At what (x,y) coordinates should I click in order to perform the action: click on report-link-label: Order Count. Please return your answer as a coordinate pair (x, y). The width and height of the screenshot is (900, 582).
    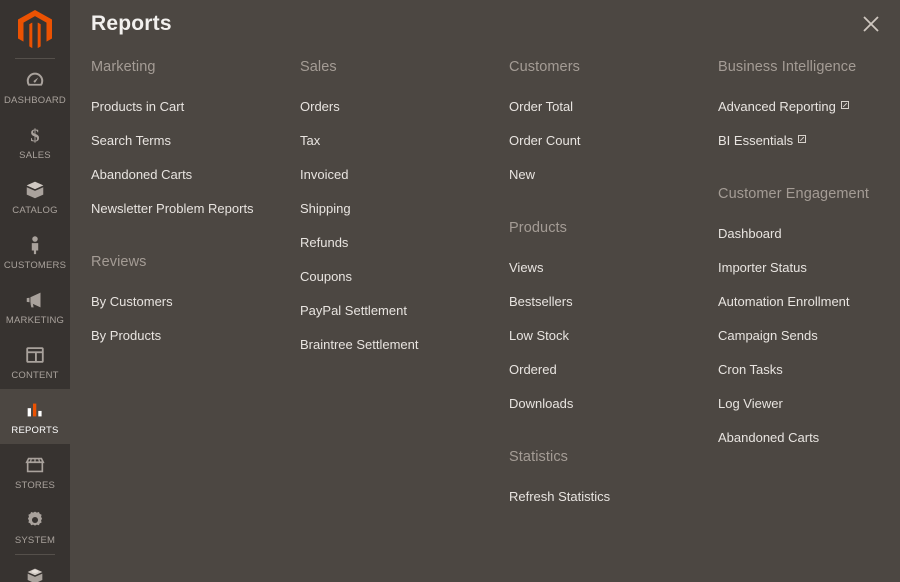
    Looking at the image, I should click on (545, 140).